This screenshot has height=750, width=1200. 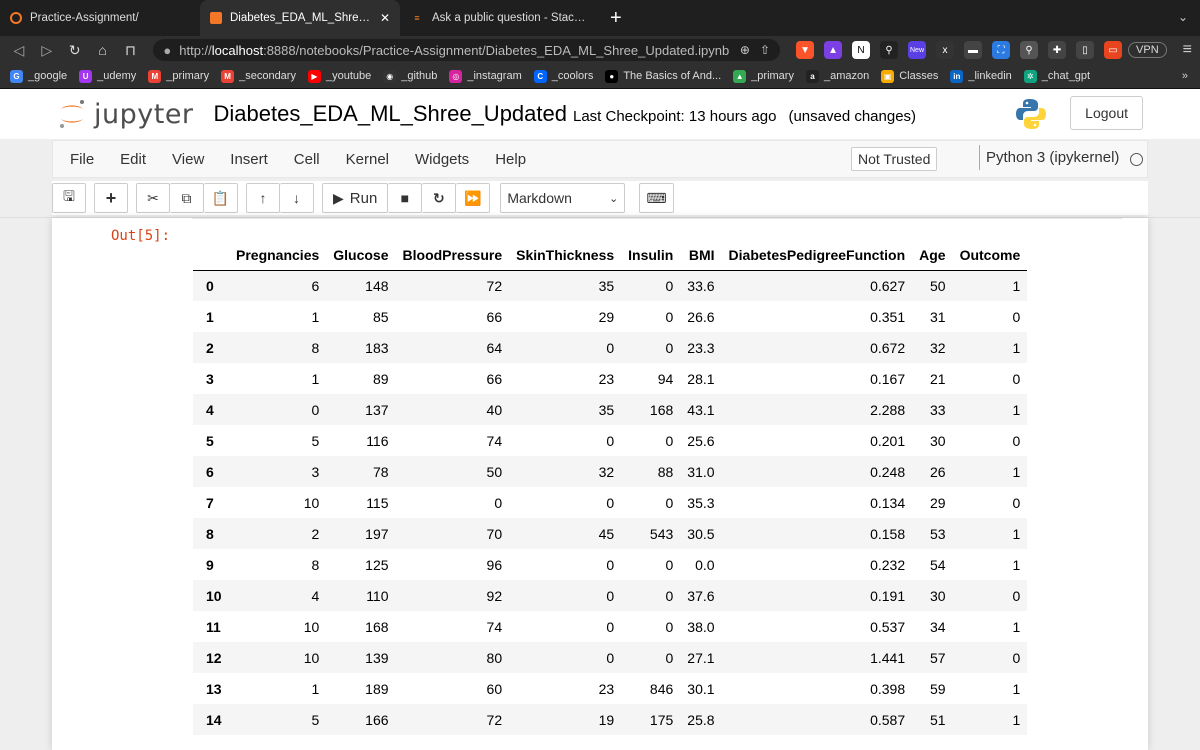 I want to click on share-icon: ⇧, so click(x=765, y=50).